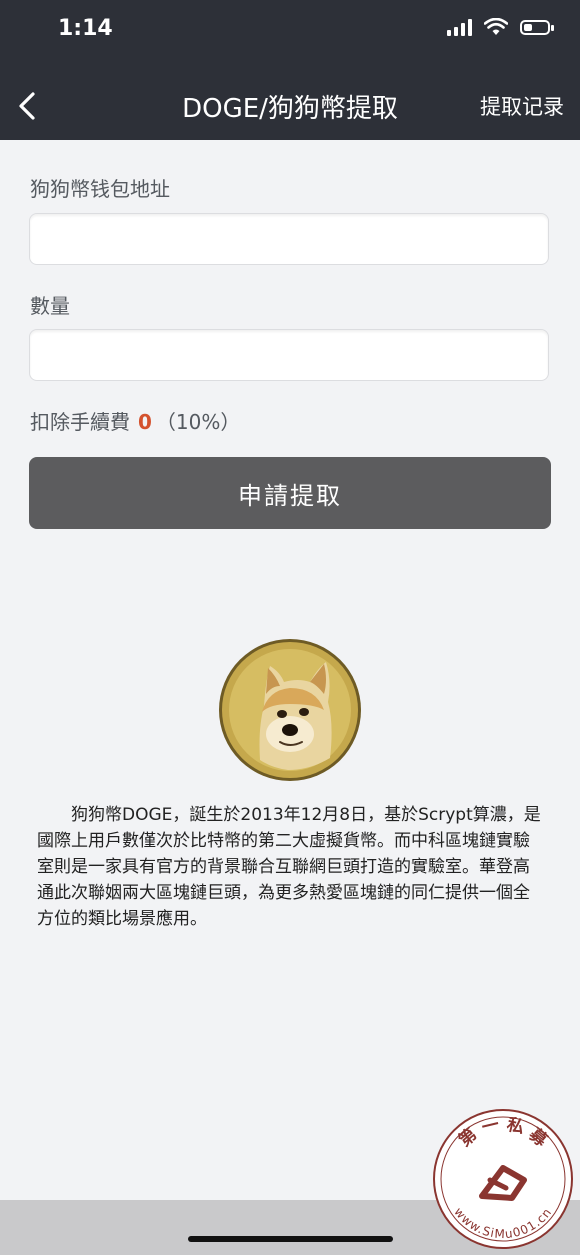  What do you see at coordinates (522, 106) in the screenshot?
I see `withdraw-history-link: 提取记录` at bounding box center [522, 106].